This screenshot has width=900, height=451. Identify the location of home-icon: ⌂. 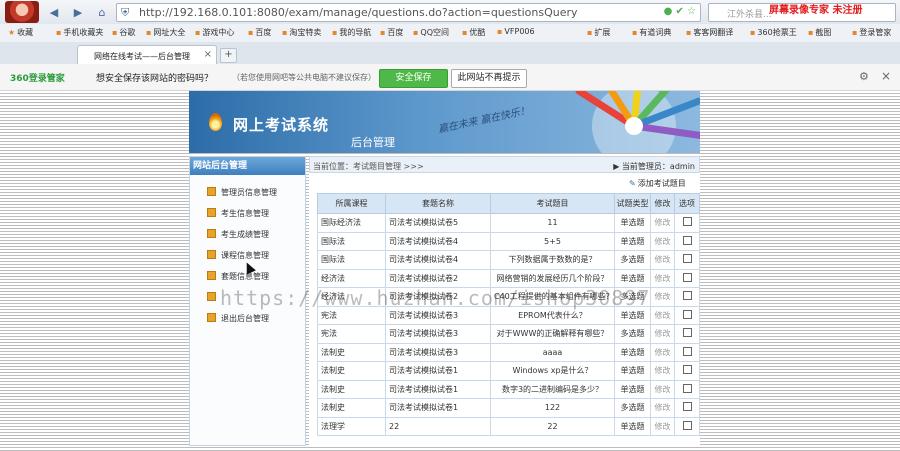
(102, 12).